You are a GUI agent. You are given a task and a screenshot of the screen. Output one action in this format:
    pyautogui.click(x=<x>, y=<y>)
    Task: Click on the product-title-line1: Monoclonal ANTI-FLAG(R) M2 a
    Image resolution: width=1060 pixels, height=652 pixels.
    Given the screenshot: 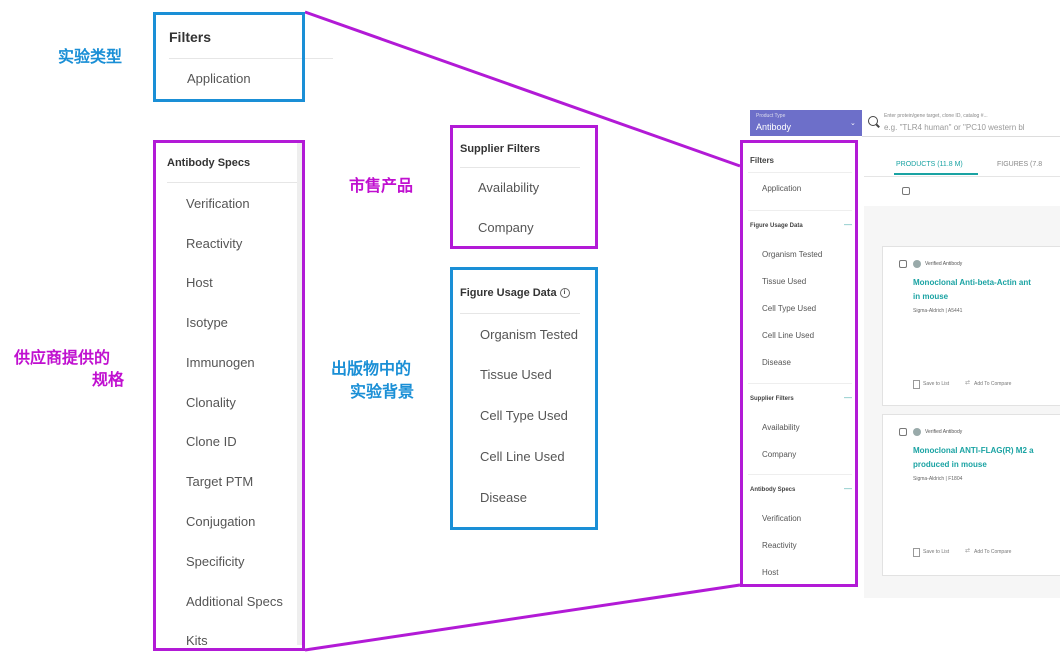 What is the action you would take?
    pyautogui.click(x=973, y=450)
    